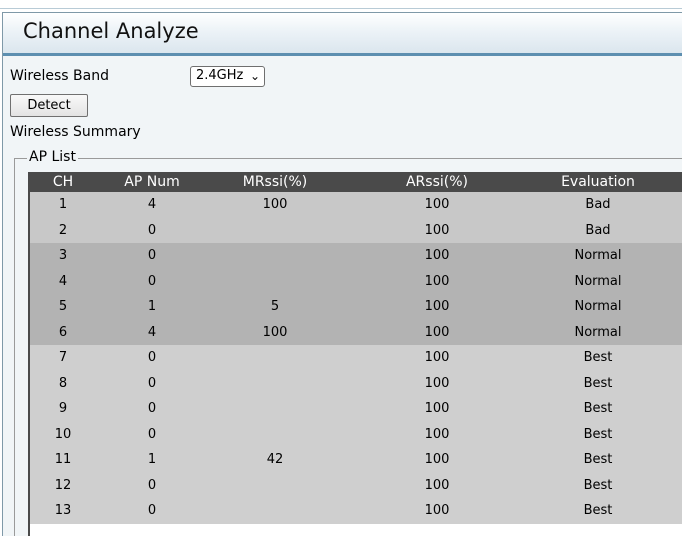  What do you see at coordinates (356, 485) in the screenshot?
I see `table-row: 12 0 100 Best` at bounding box center [356, 485].